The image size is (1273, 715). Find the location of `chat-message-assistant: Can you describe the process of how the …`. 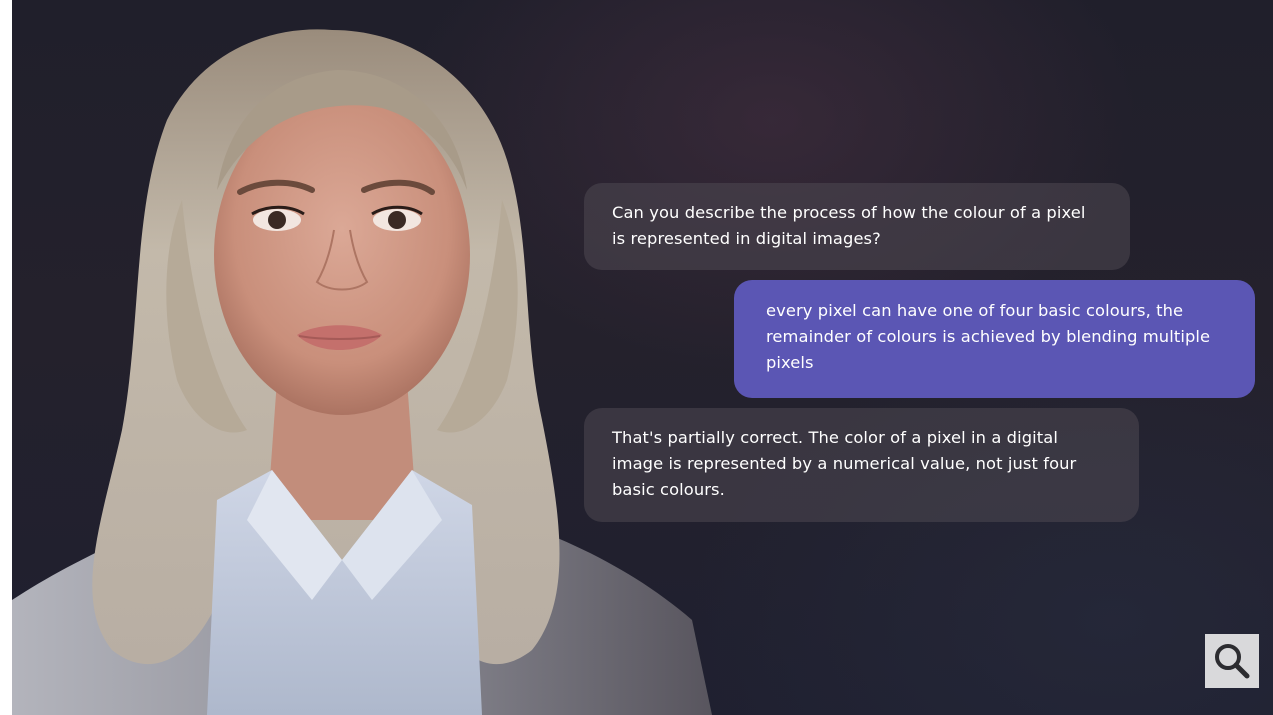

chat-message-assistant: Can you describe the process of how the … is located at coordinates (857, 226).